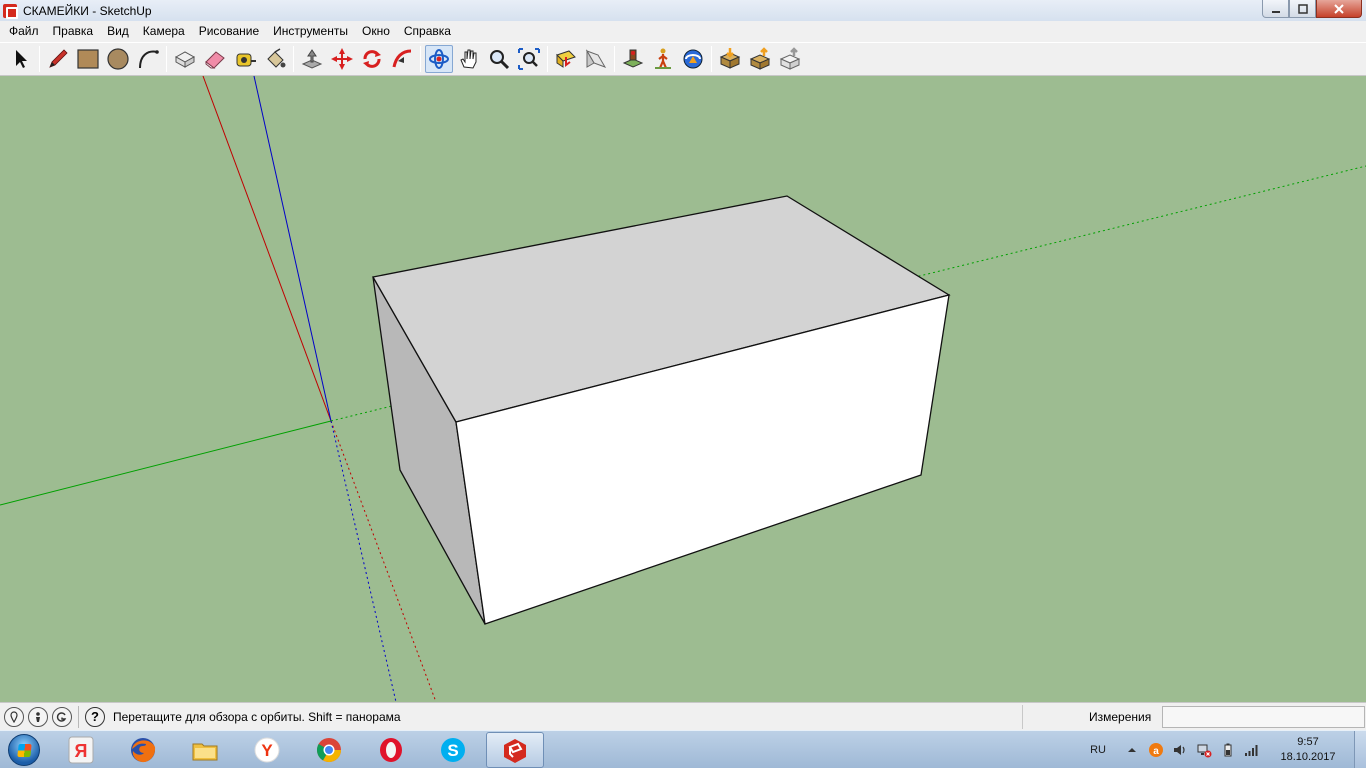 This screenshot has width=1366, height=768. I want to click on circle-tool-button, so click(118, 59).